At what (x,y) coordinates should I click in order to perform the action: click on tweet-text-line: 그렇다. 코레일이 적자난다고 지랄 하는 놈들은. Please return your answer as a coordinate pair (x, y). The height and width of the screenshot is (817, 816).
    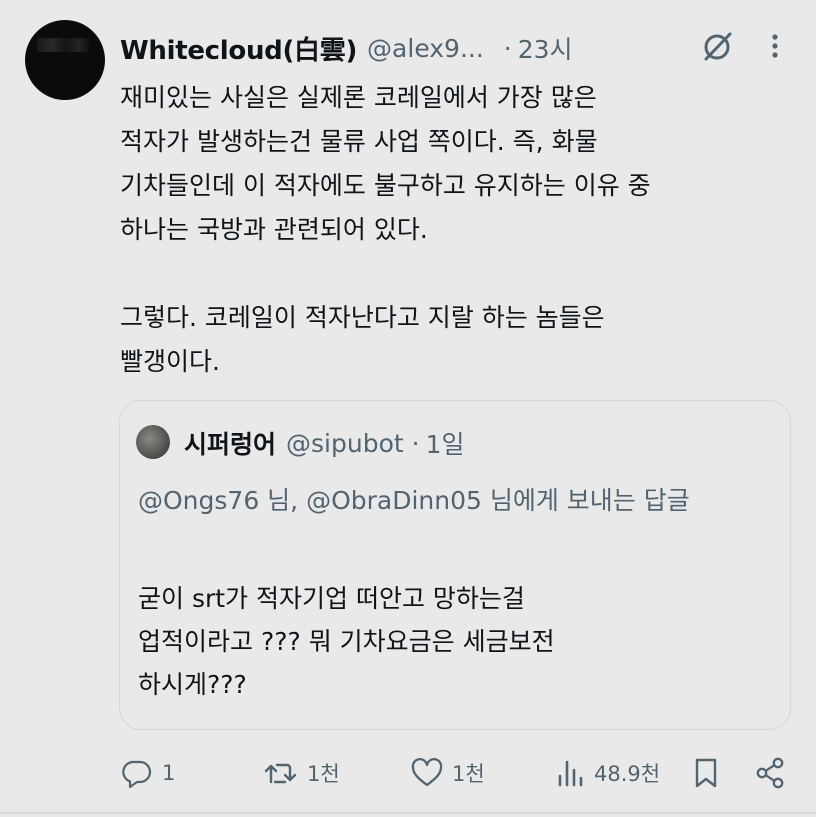
    Looking at the image, I should click on (362, 317).